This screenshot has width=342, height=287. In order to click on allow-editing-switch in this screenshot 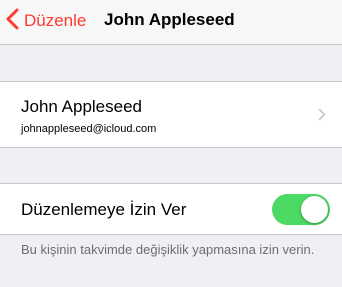, I will do `click(301, 209)`.